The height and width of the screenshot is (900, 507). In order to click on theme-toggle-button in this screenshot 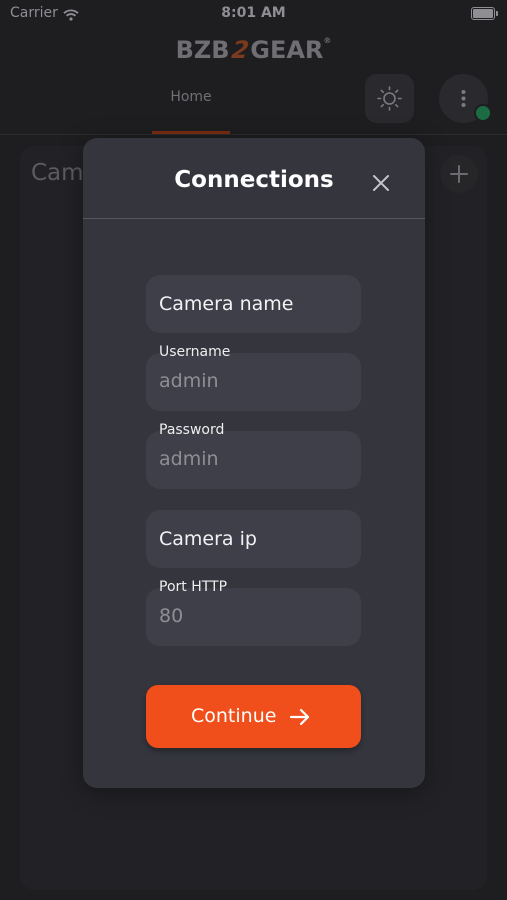, I will do `click(389, 98)`.